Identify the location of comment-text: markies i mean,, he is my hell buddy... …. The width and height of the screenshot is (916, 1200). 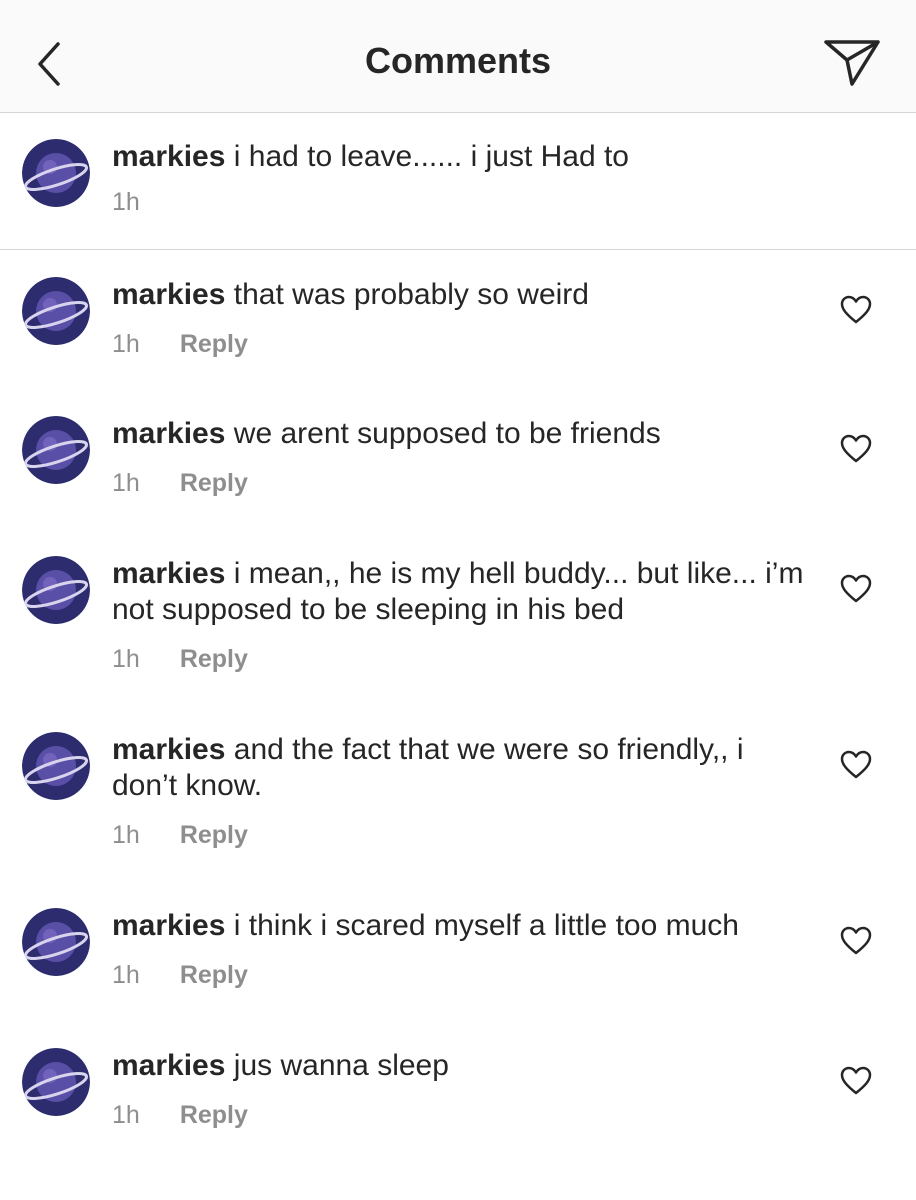
(462, 592).